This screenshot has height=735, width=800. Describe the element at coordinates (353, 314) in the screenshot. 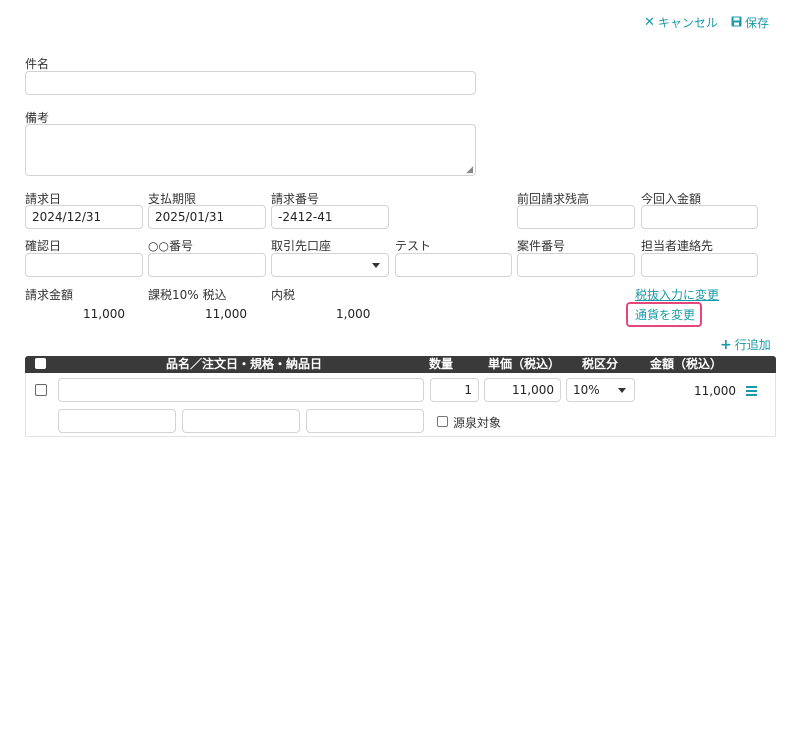

I see `inner-tax-value: 1,000` at that location.